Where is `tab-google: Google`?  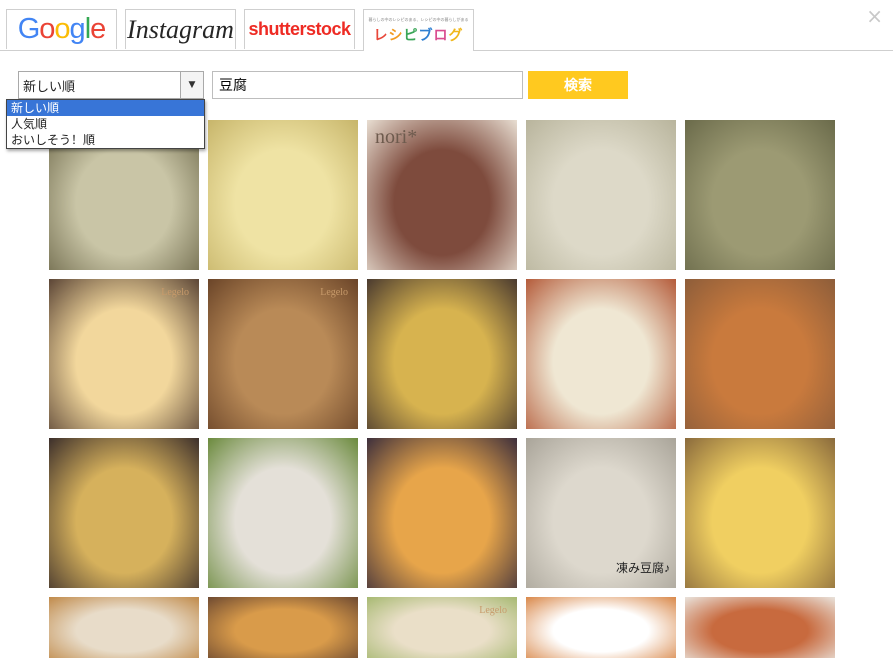 tab-google: Google is located at coordinates (61, 29).